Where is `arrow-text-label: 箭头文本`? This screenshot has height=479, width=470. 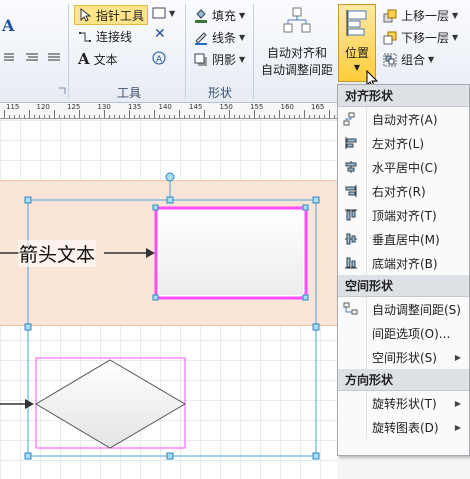 arrow-text-label: 箭头文本 is located at coordinates (57, 253).